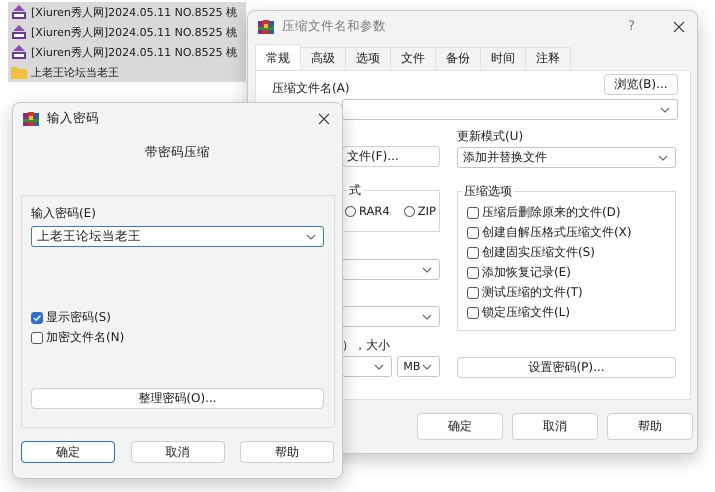 The height and width of the screenshot is (492, 715). I want to click on field-label: 输入密码(E), so click(64, 213).